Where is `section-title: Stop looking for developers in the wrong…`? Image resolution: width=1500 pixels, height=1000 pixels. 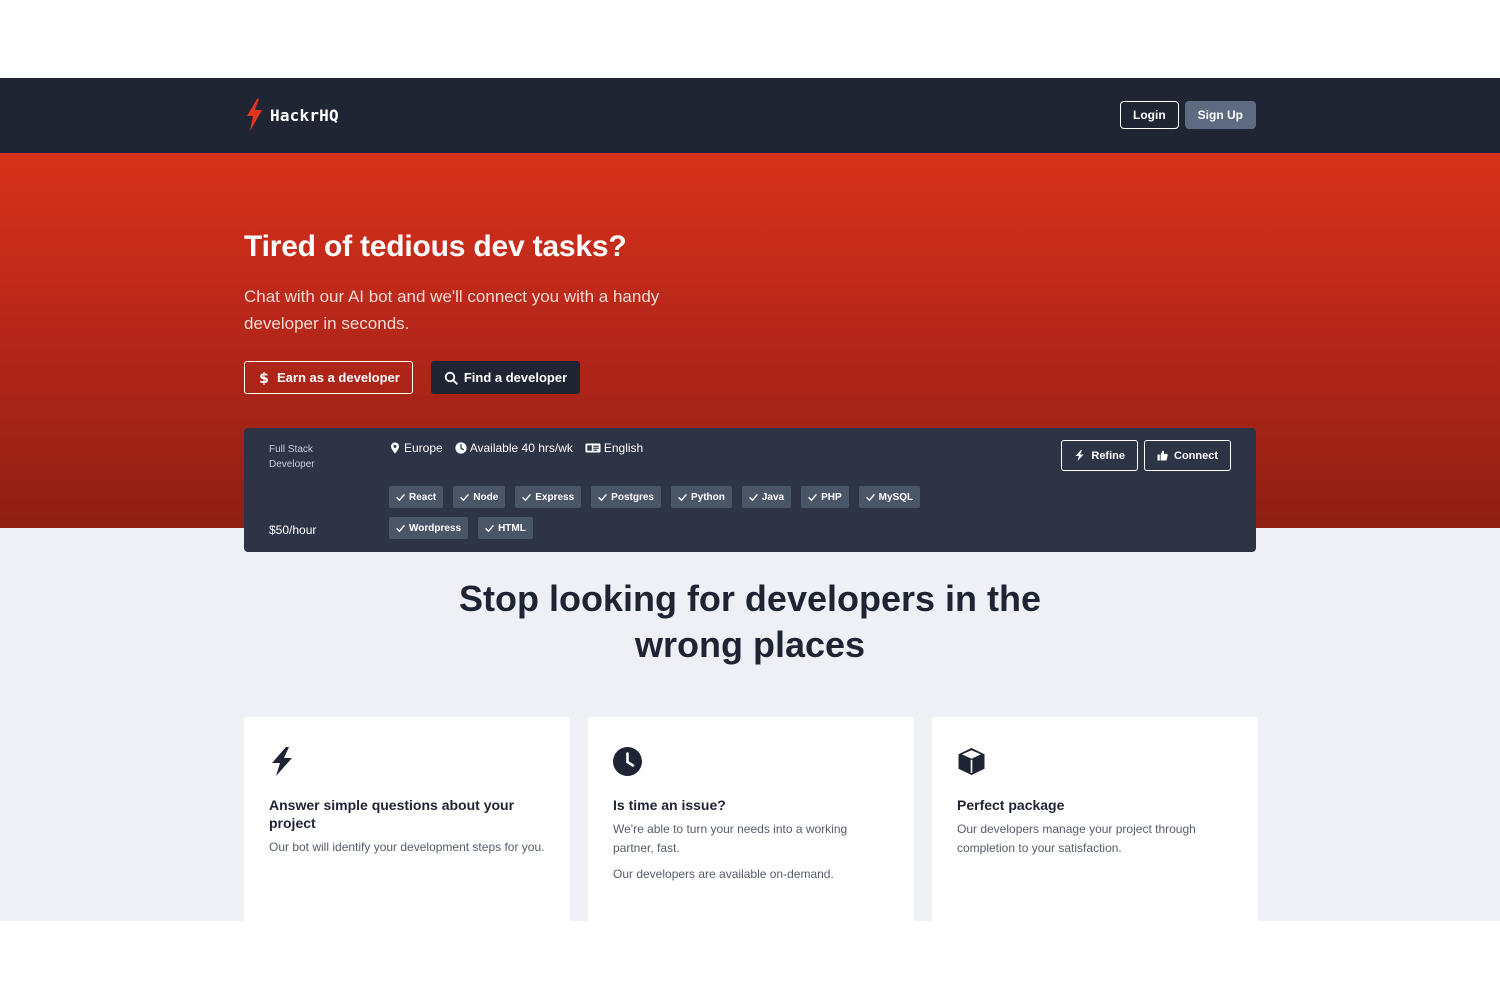
section-title: Stop looking for developers in the wrong… is located at coordinates (750, 621).